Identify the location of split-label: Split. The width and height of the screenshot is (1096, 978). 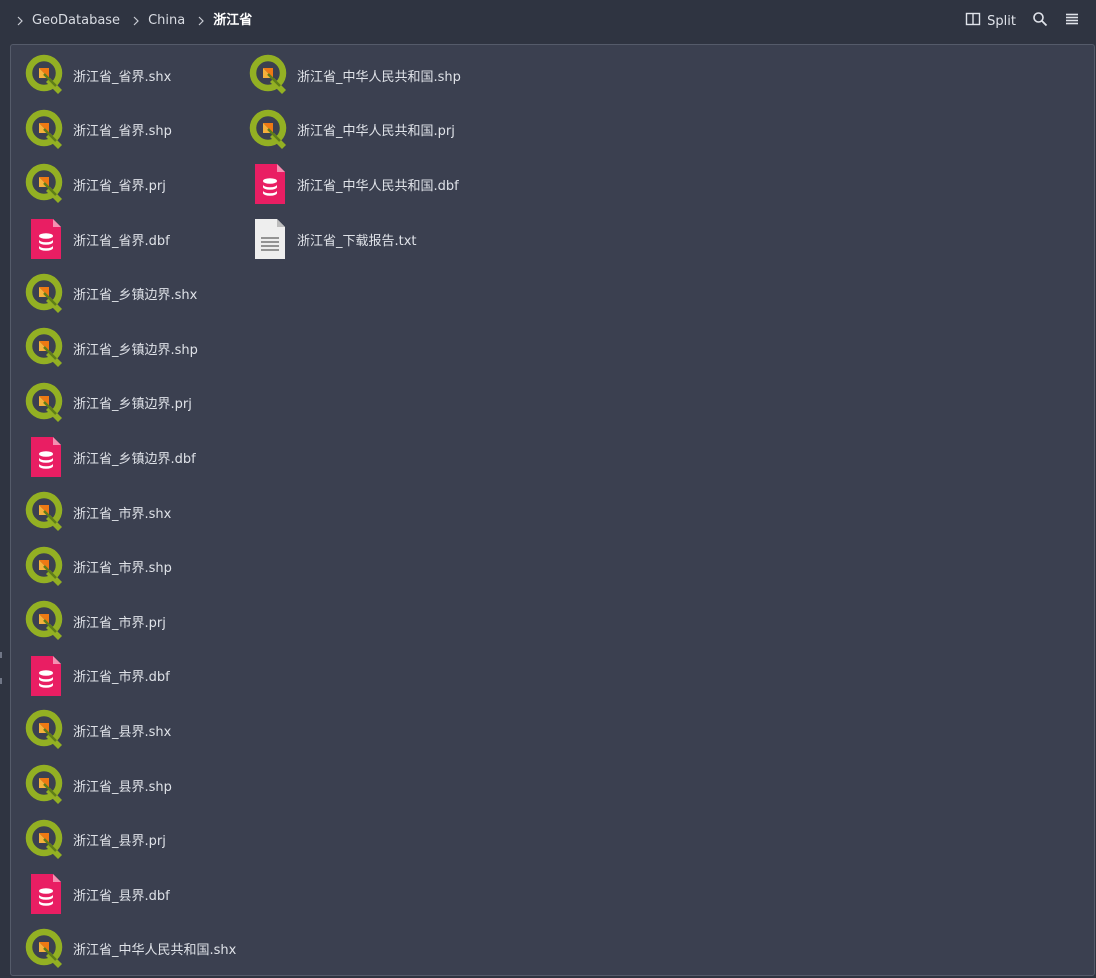
(1001, 21).